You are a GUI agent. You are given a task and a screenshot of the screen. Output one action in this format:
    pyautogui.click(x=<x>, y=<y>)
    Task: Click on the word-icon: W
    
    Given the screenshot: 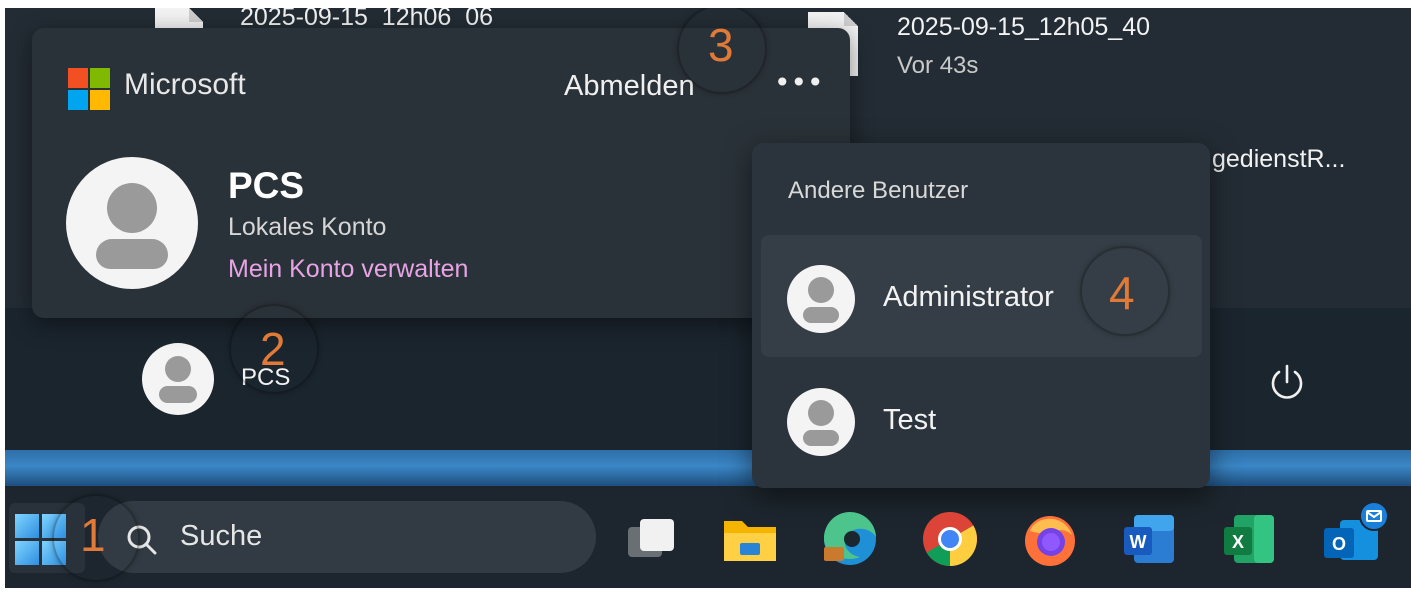 What is the action you would take?
    pyautogui.click(x=1150, y=539)
    